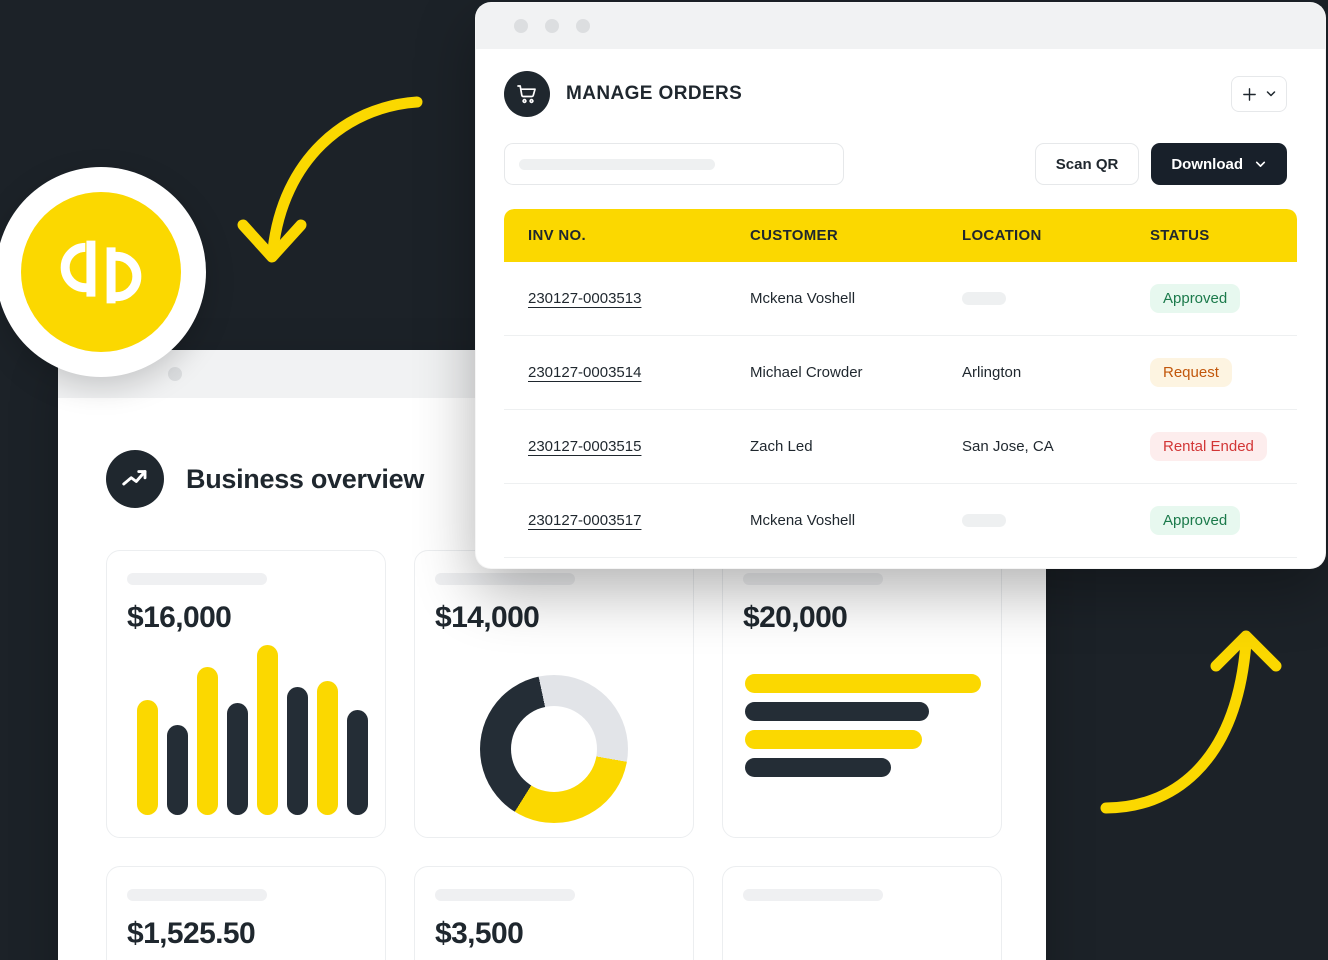 Image resolution: width=1328 pixels, height=960 pixels. Describe the element at coordinates (479, 933) in the screenshot. I see `metric-amount: $3,500` at that location.